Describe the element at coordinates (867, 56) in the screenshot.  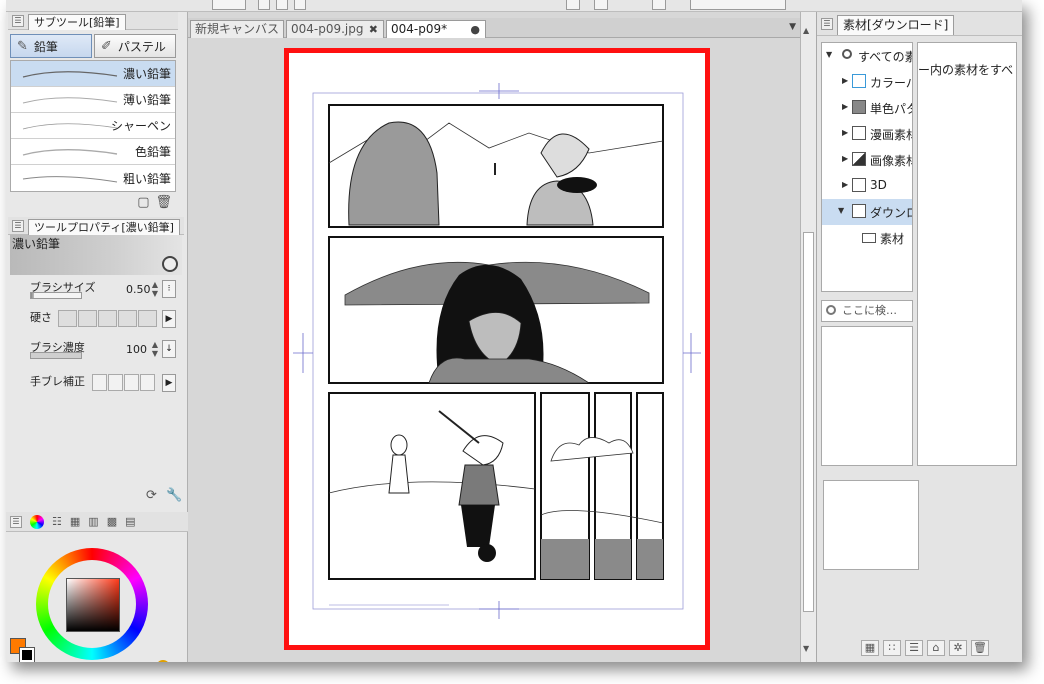
I see `tree-item-all-materials: ▼ すべての素材` at that location.